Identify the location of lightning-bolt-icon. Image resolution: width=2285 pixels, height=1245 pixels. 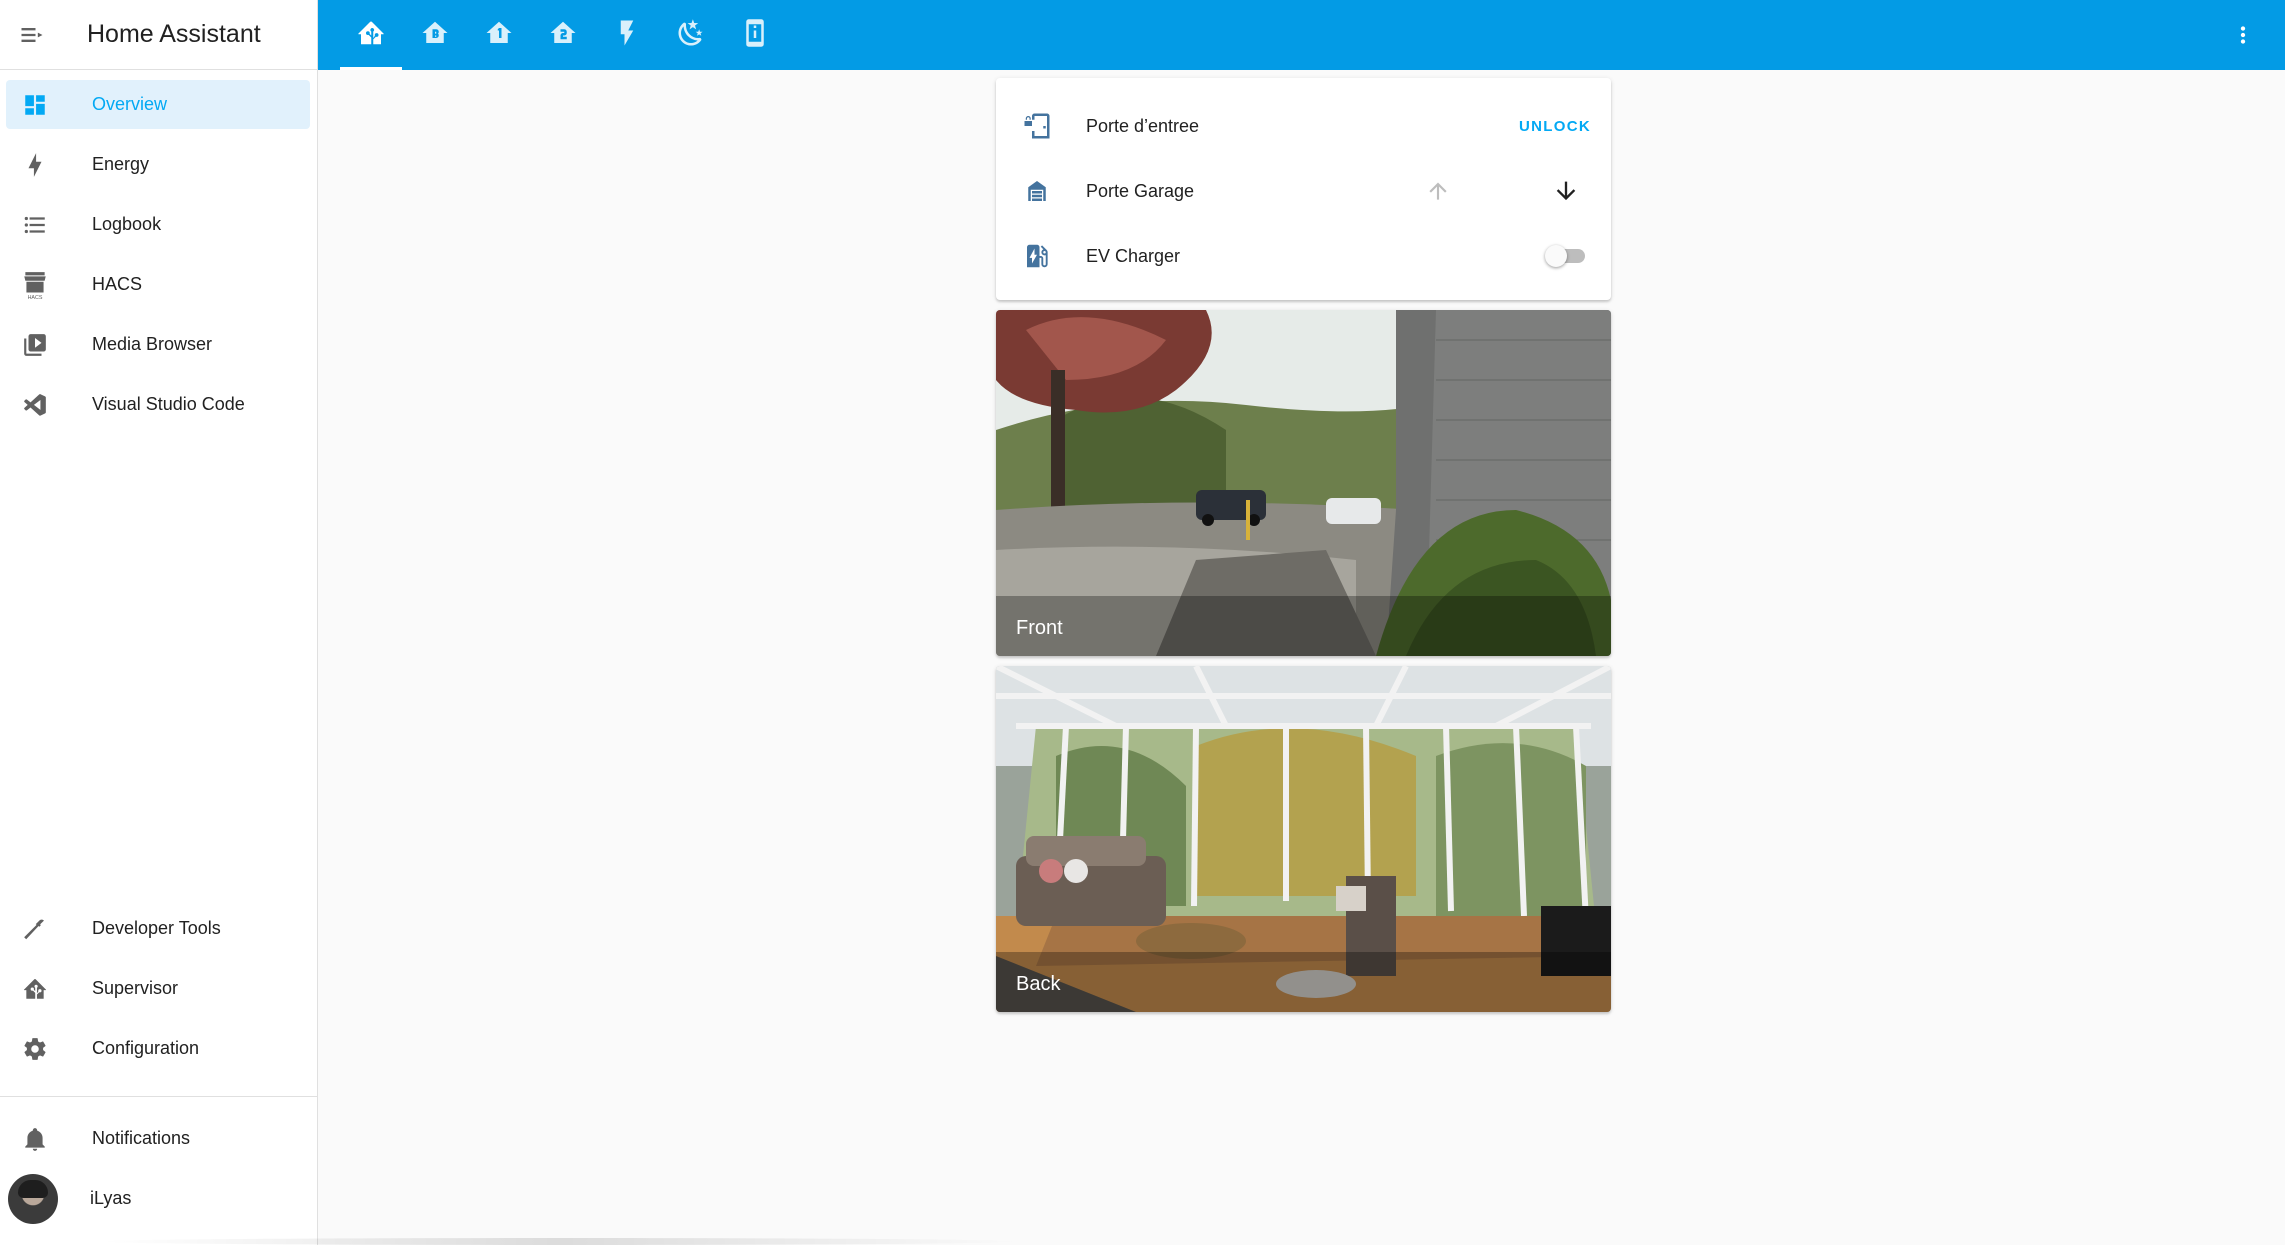
(35, 165).